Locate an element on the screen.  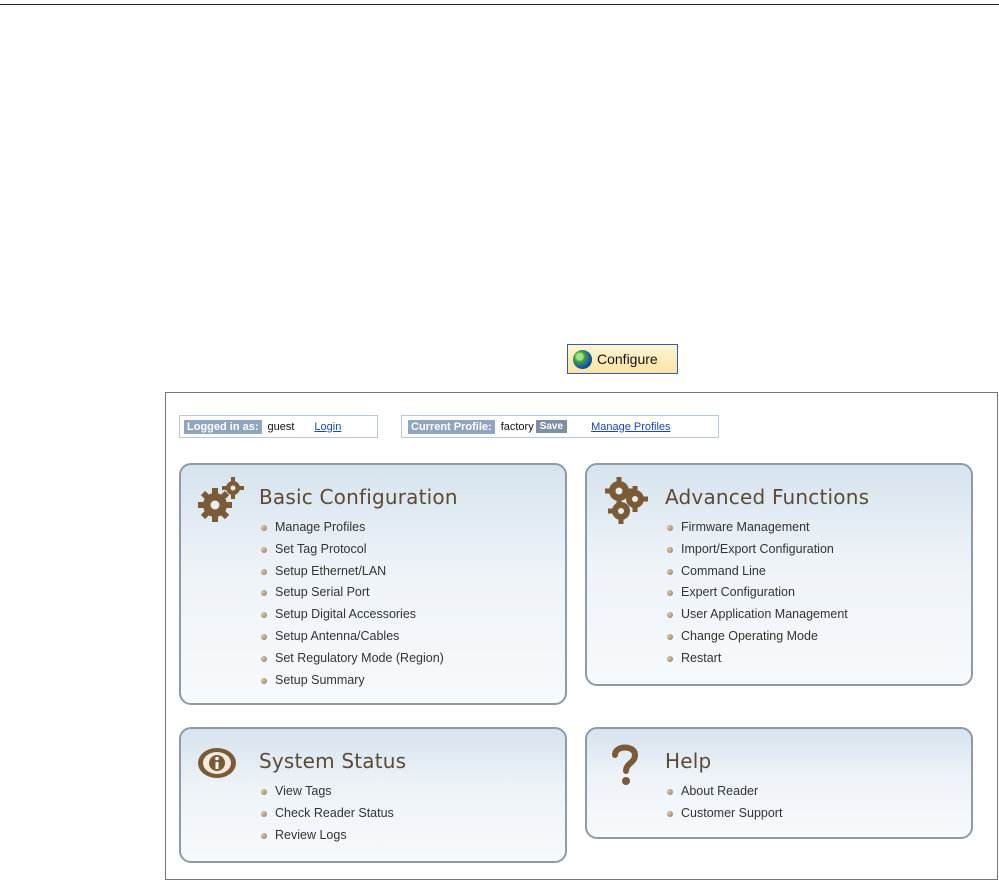
configure-button: Configure is located at coordinates (622, 359).